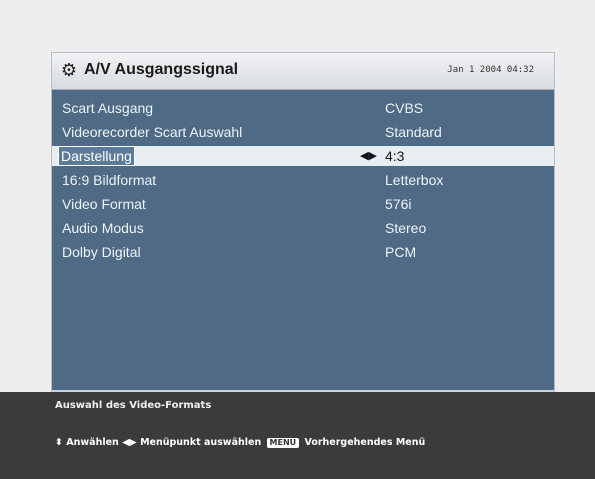 This screenshot has width=595, height=479. I want to click on setting-row-bildformat: 16:9 Bildformat Letterbox, so click(303, 180).